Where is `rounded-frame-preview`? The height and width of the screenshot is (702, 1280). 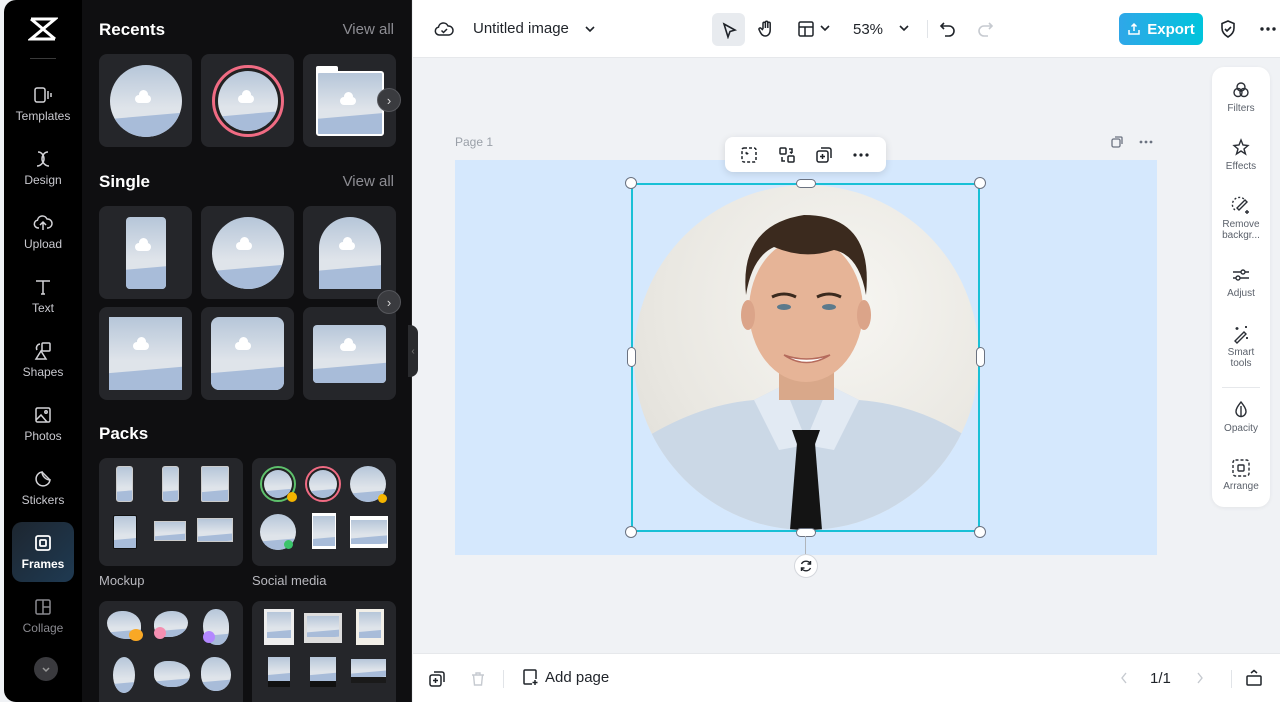
rounded-frame-preview is located at coordinates (247, 353).